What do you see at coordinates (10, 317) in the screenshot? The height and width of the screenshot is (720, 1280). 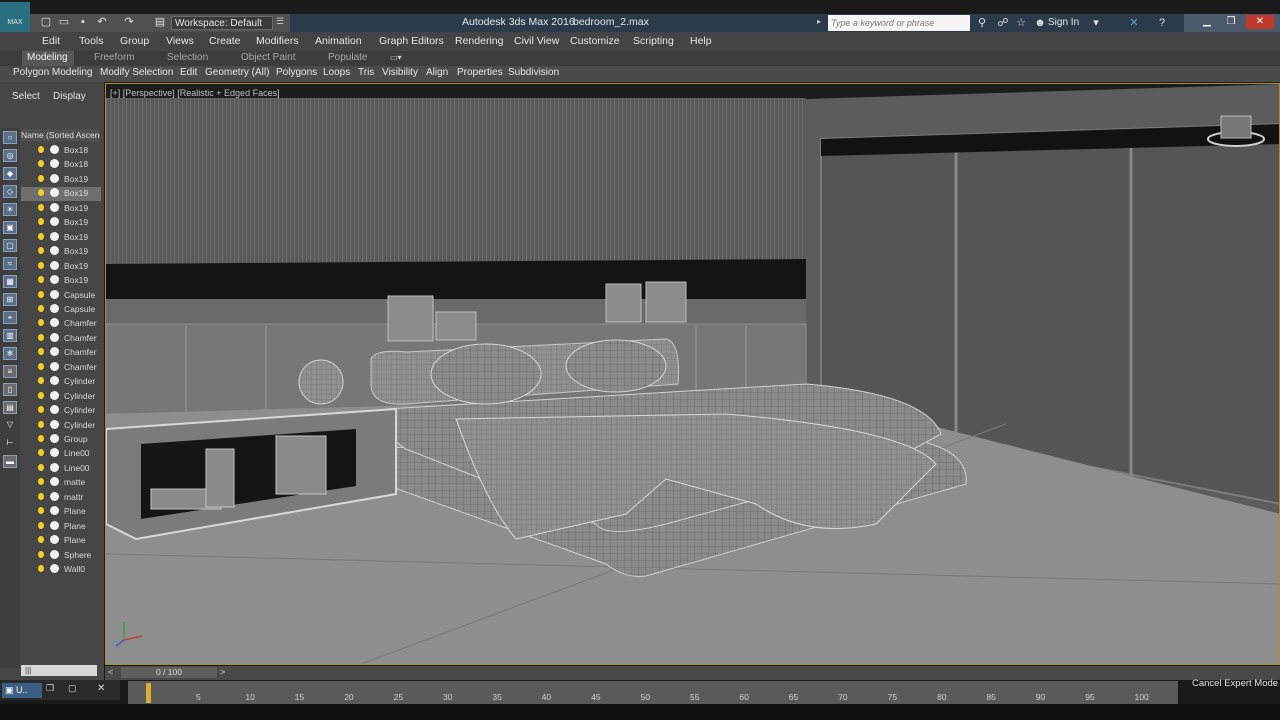 I see `display-bones-icon: ⌖` at bounding box center [10, 317].